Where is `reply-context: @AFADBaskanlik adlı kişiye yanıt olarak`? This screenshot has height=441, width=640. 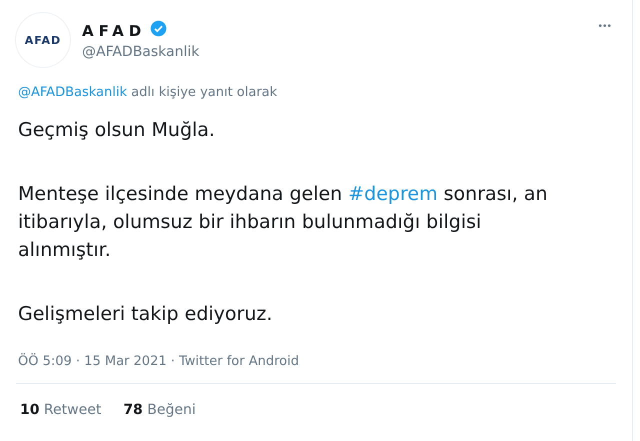
reply-context: @AFADBaskanlik adlı kişiye yanıt olarak is located at coordinates (147, 92).